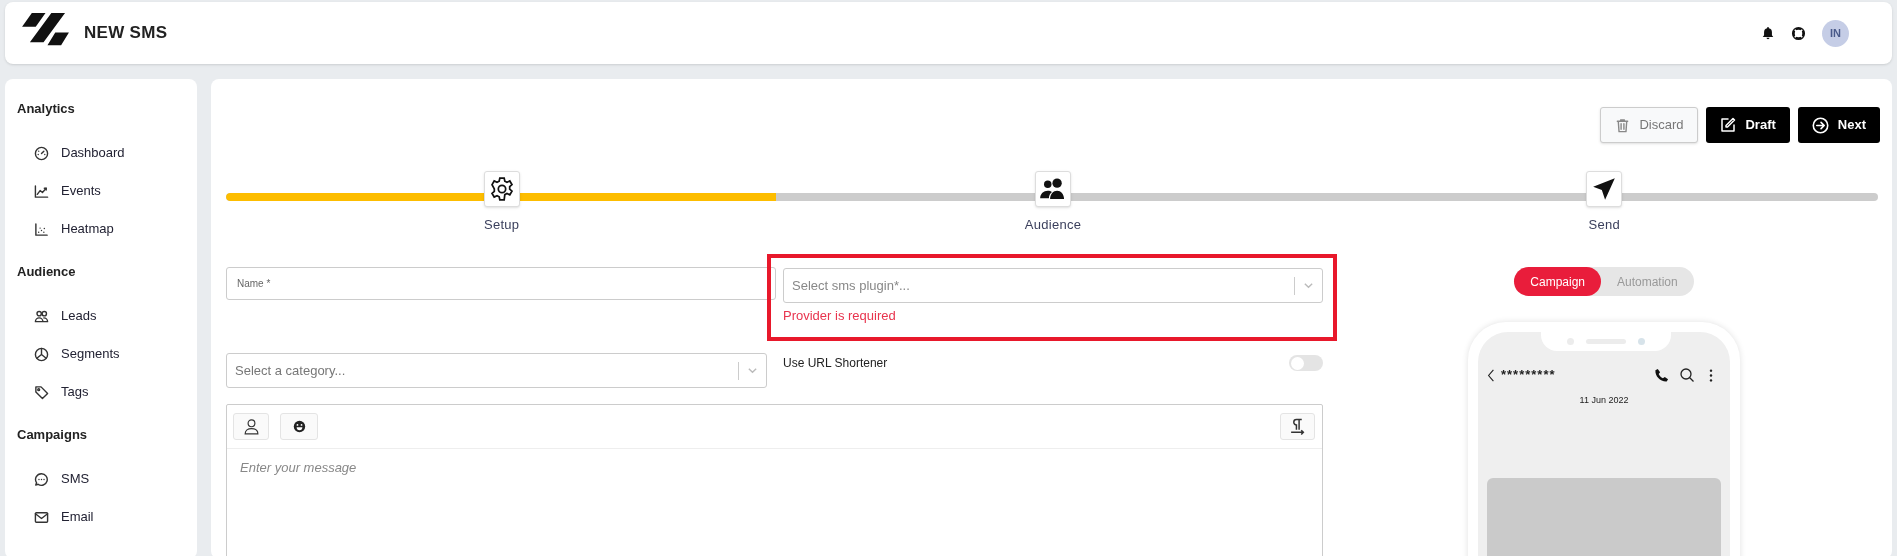  What do you see at coordinates (840, 316) in the screenshot?
I see `error-message: Provider is required` at bounding box center [840, 316].